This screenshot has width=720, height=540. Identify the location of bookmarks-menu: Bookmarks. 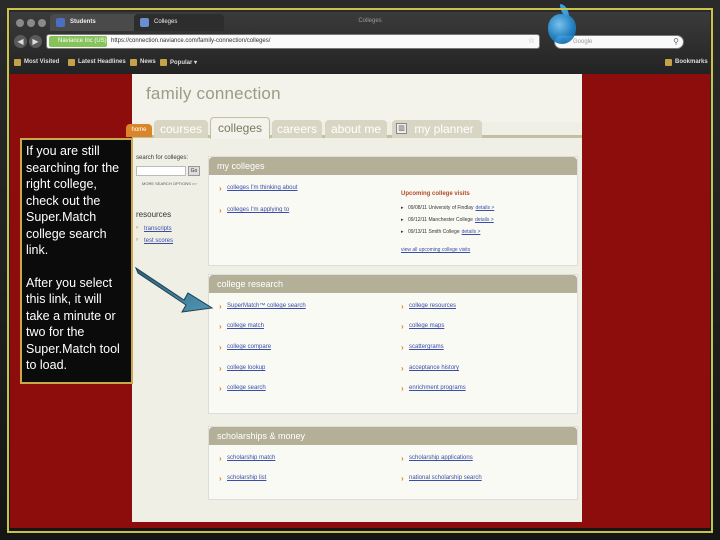
(686, 62).